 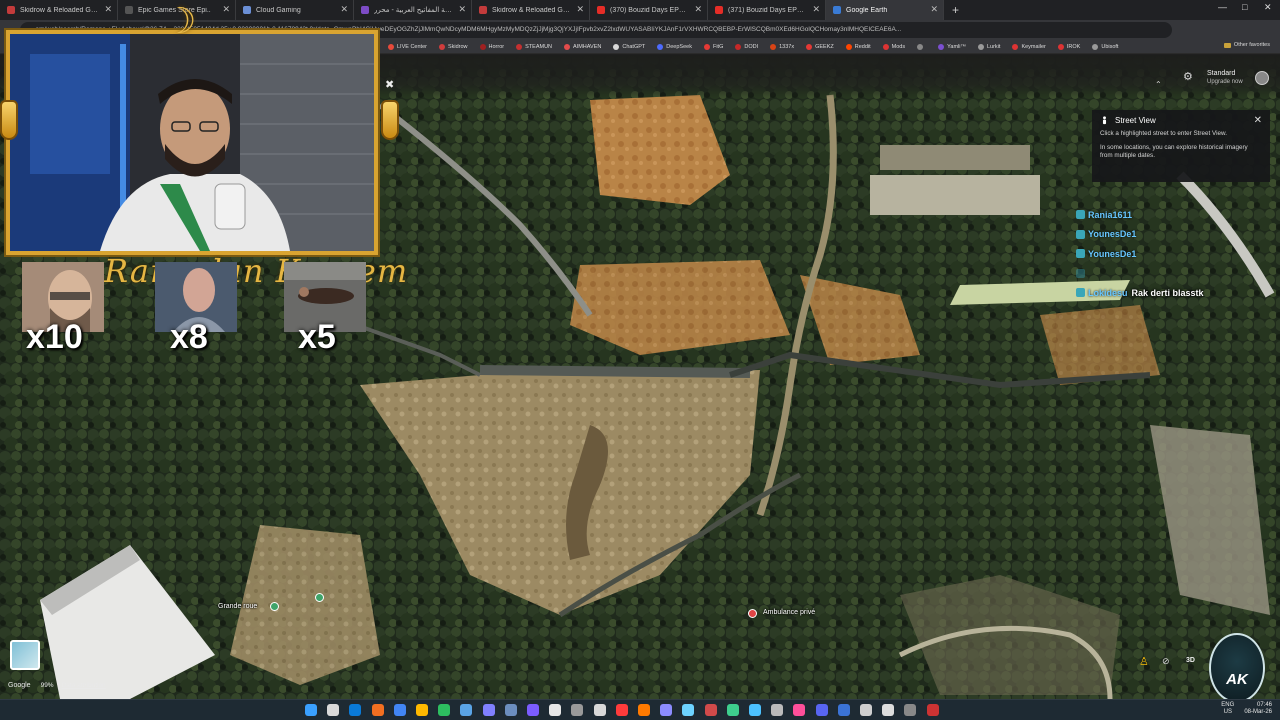 I want to click on new-tab-button: +, so click(x=955, y=10).